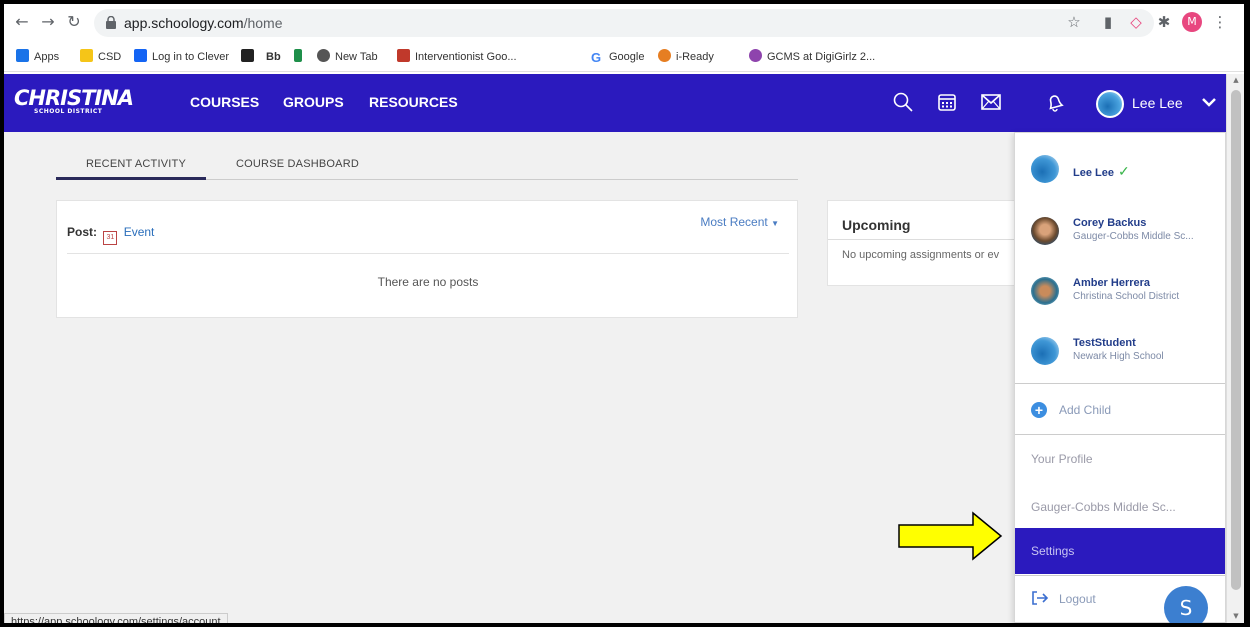  Describe the element at coordinates (876, 225) in the screenshot. I see `upcoming-title: Upcoming` at that location.